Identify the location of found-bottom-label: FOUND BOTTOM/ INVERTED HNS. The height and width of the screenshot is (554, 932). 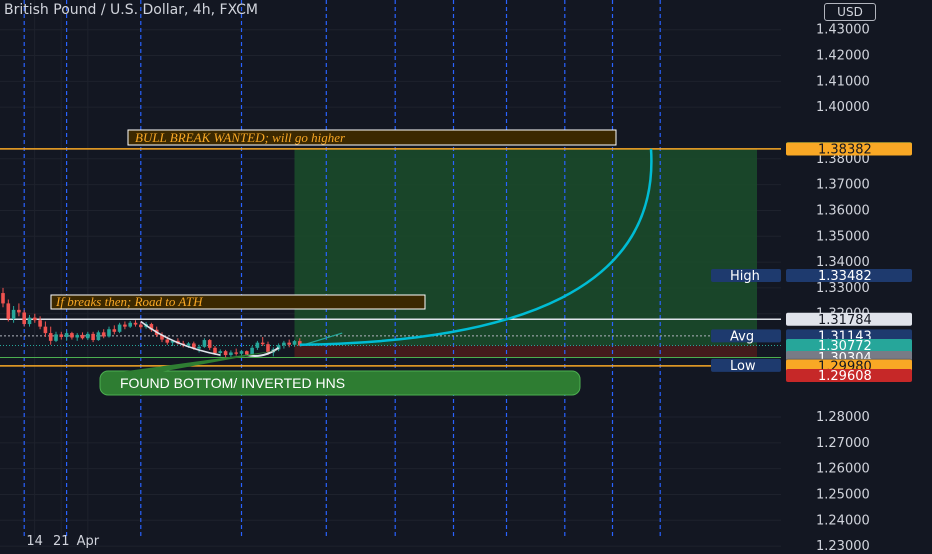
(232, 383).